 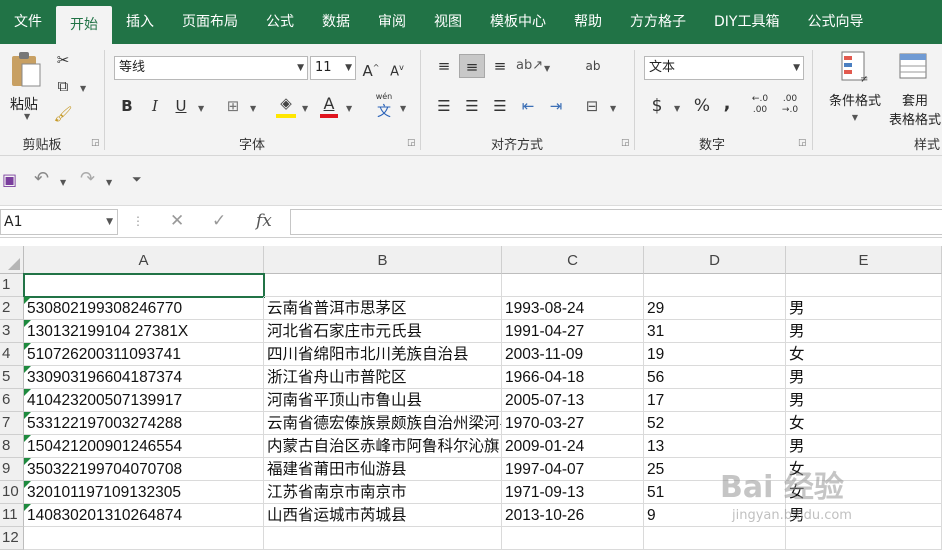 What do you see at coordinates (9, 179) in the screenshot?
I see `save-icon: ▣` at bounding box center [9, 179].